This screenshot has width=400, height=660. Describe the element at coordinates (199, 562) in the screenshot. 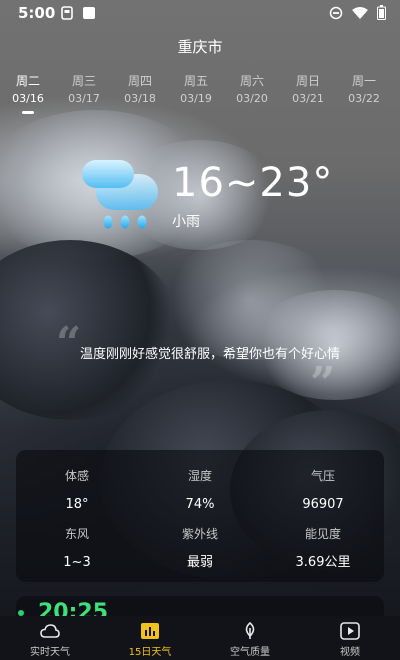

I see `detail-value: 最弱` at that location.